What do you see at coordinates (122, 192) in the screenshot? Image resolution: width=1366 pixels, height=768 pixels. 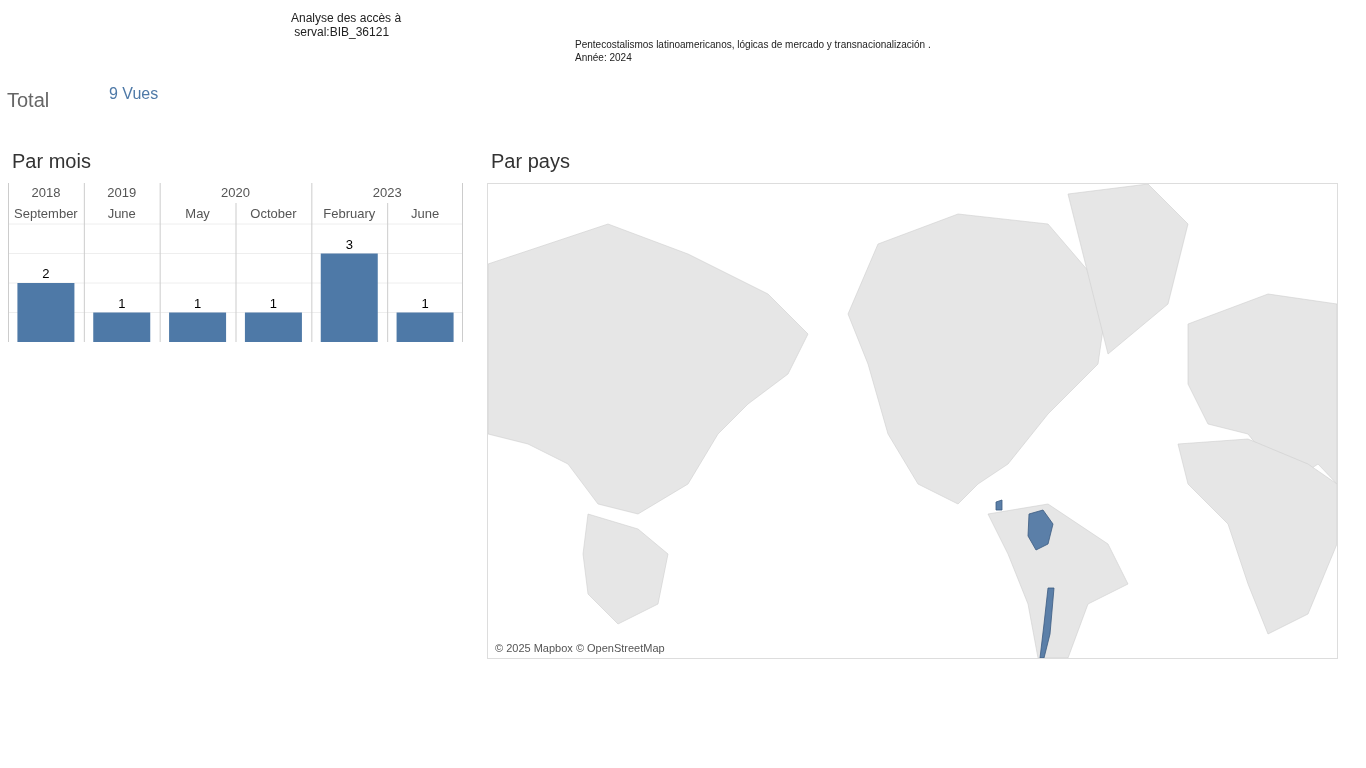 I see `year-label: 2019` at bounding box center [122, 192].